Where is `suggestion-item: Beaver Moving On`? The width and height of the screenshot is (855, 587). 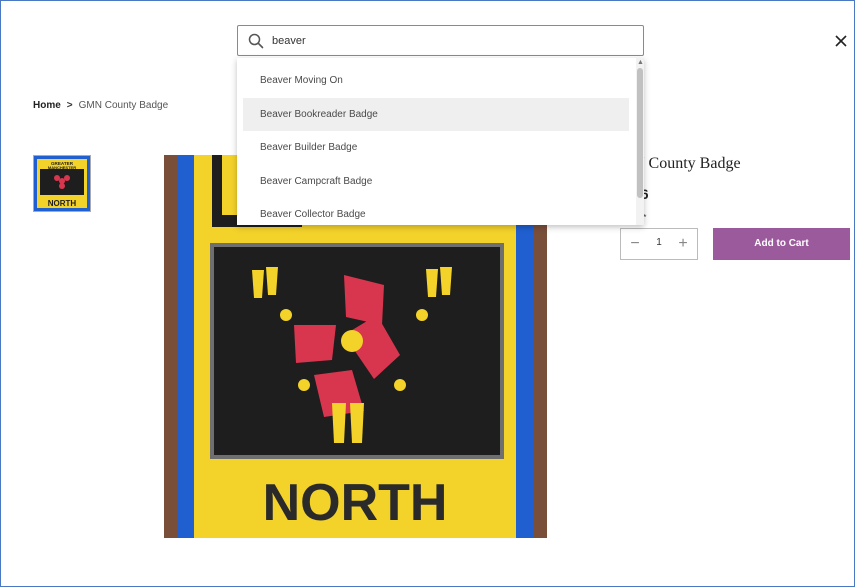 suggestion-item: Beaver Moving On is located at coordinates (436, 81).